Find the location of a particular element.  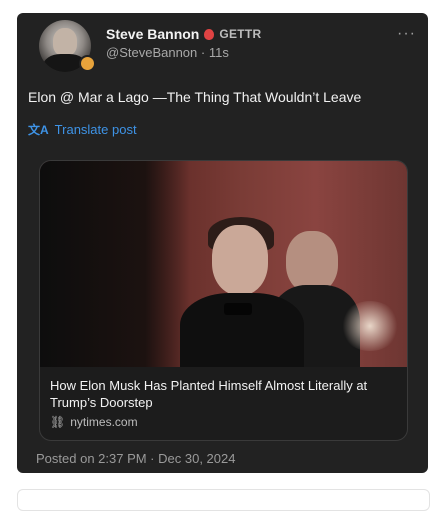

handle-row: @SteveBannon · 11s is located at coordinates (167, 52).